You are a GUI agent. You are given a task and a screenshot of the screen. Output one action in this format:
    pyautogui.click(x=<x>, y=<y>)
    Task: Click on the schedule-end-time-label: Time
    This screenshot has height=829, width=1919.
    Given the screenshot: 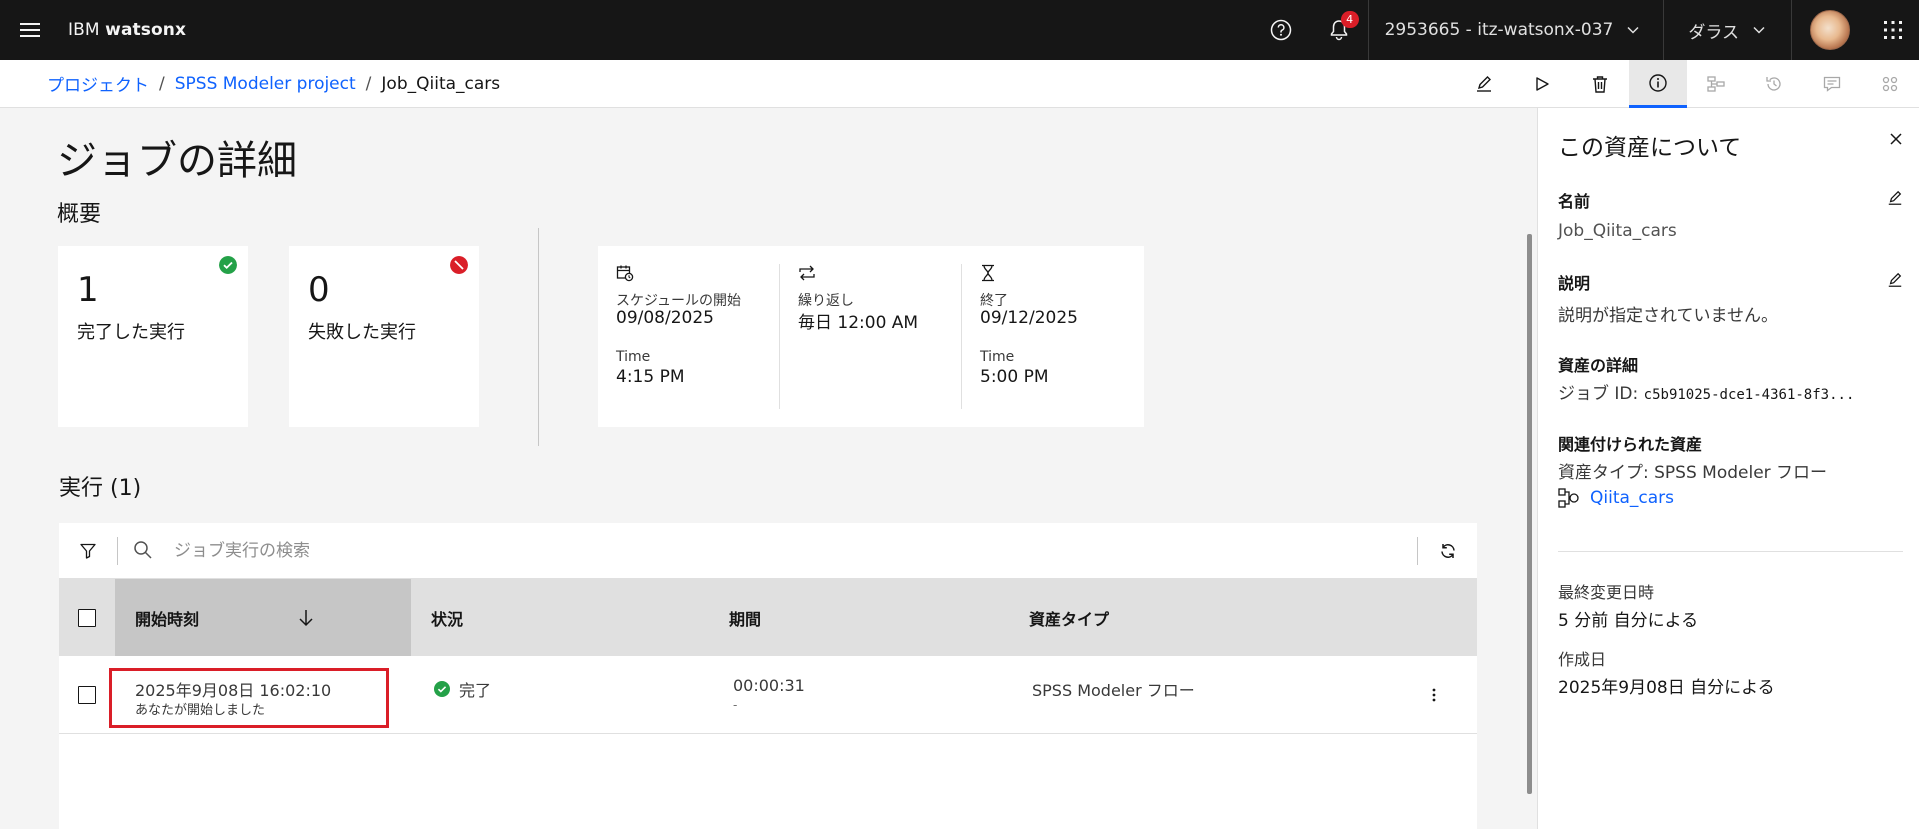 What is the action you would take?
    pyautogui.click(x=997, y=357)
    